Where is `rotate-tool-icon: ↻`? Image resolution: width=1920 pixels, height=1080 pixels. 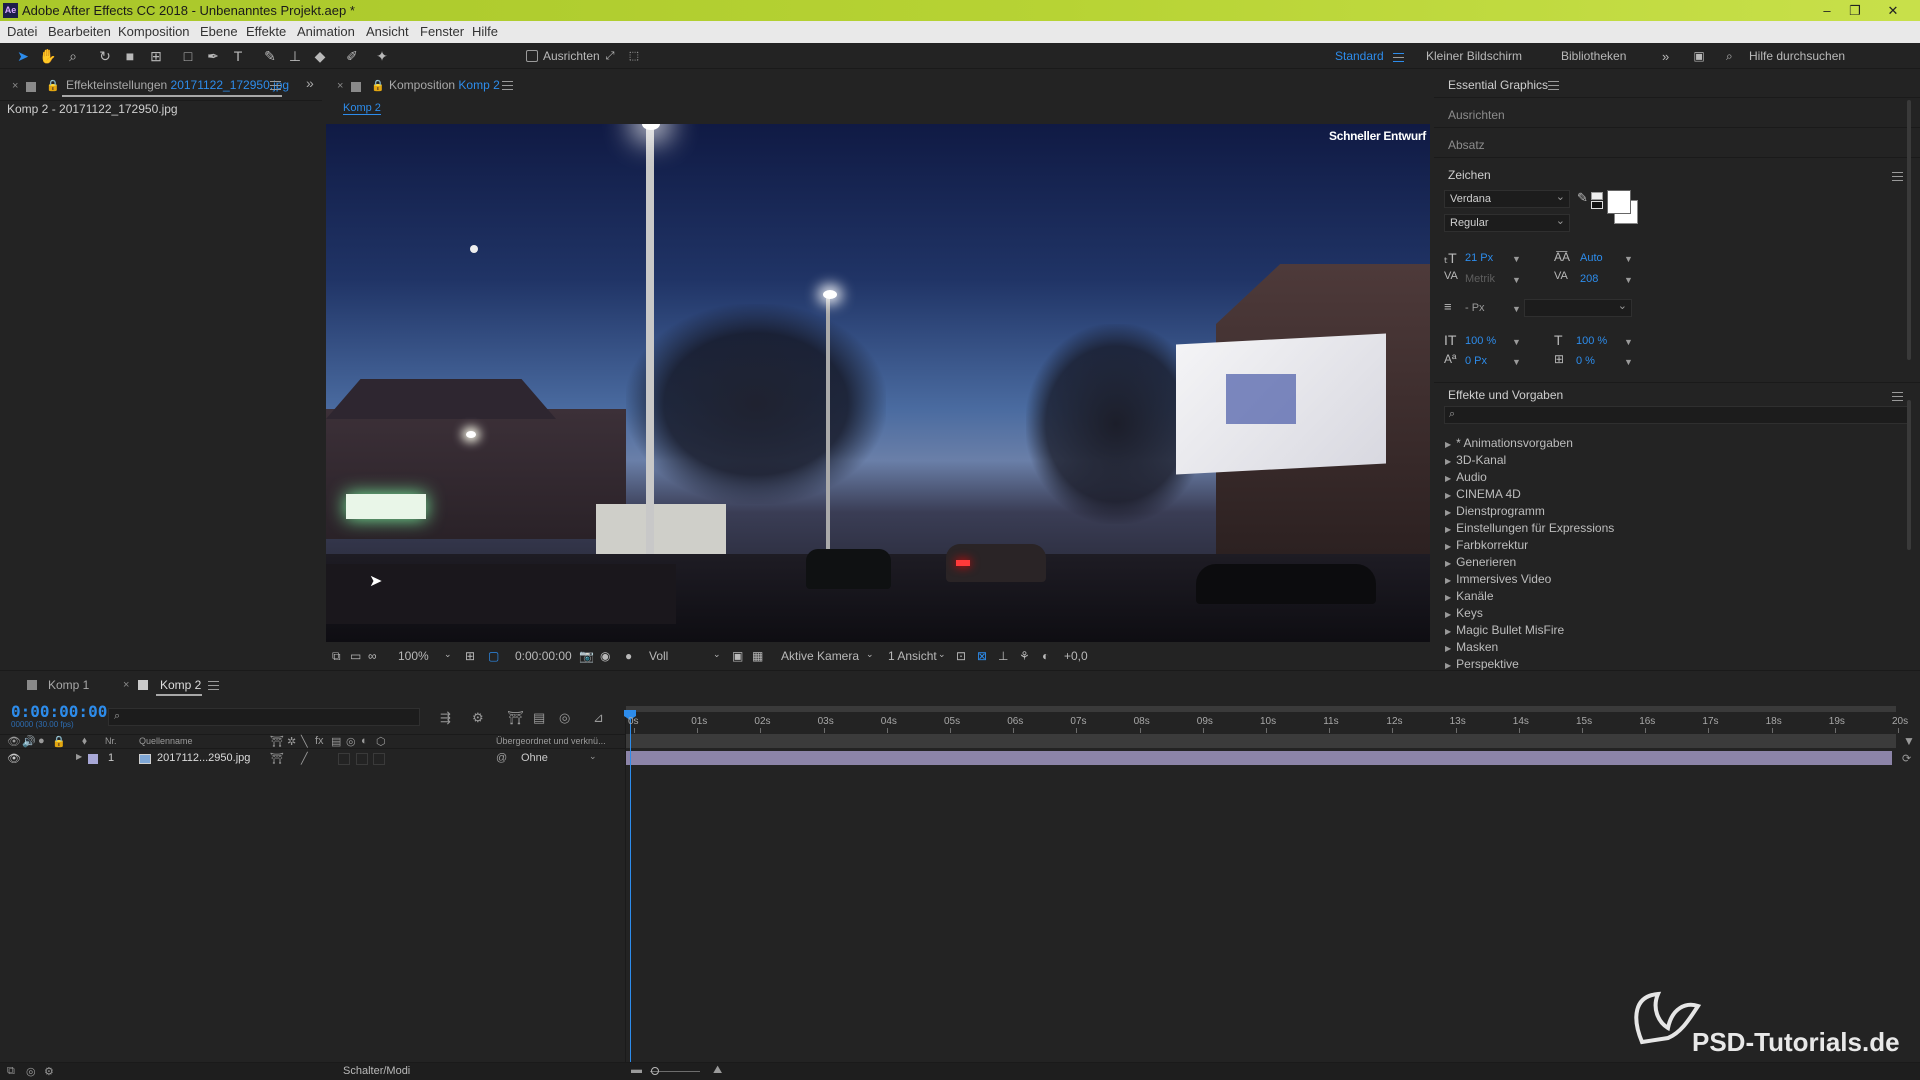
rotate-tool-icon: ↻ is located at coordinates (105, 56).